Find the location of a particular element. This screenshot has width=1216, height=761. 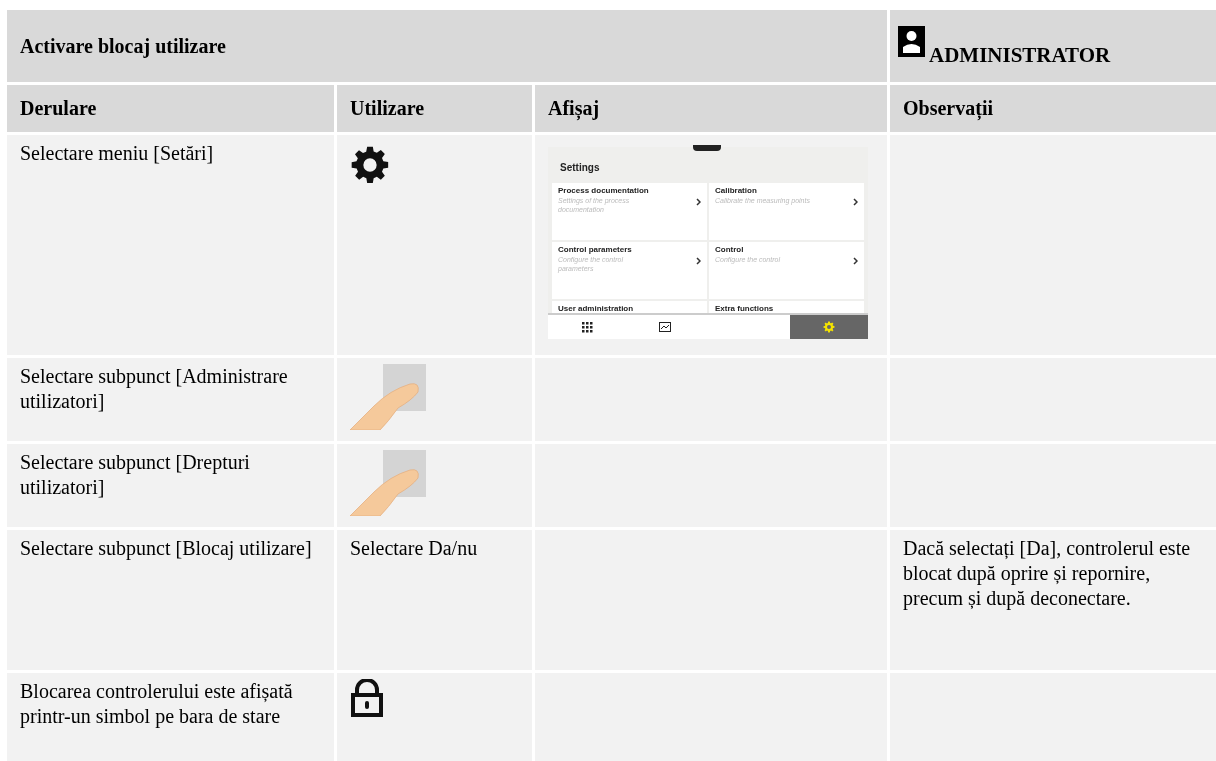

table-cell: Selectare subpunct [Blocaj utilizare] is located at coordinates (170, 600).